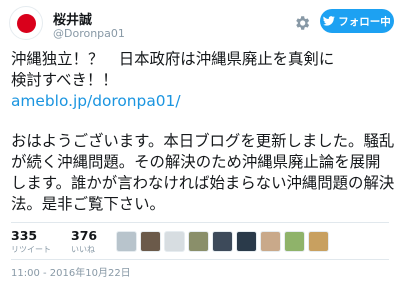  What do you see at coordinates (173, 69) in the screenshot?
I see `tweet-line1: 沖縄独立！？ 日本政府は沖縄県廃止を真剣に 検討すべき！！` at bounding box center [173, 69].